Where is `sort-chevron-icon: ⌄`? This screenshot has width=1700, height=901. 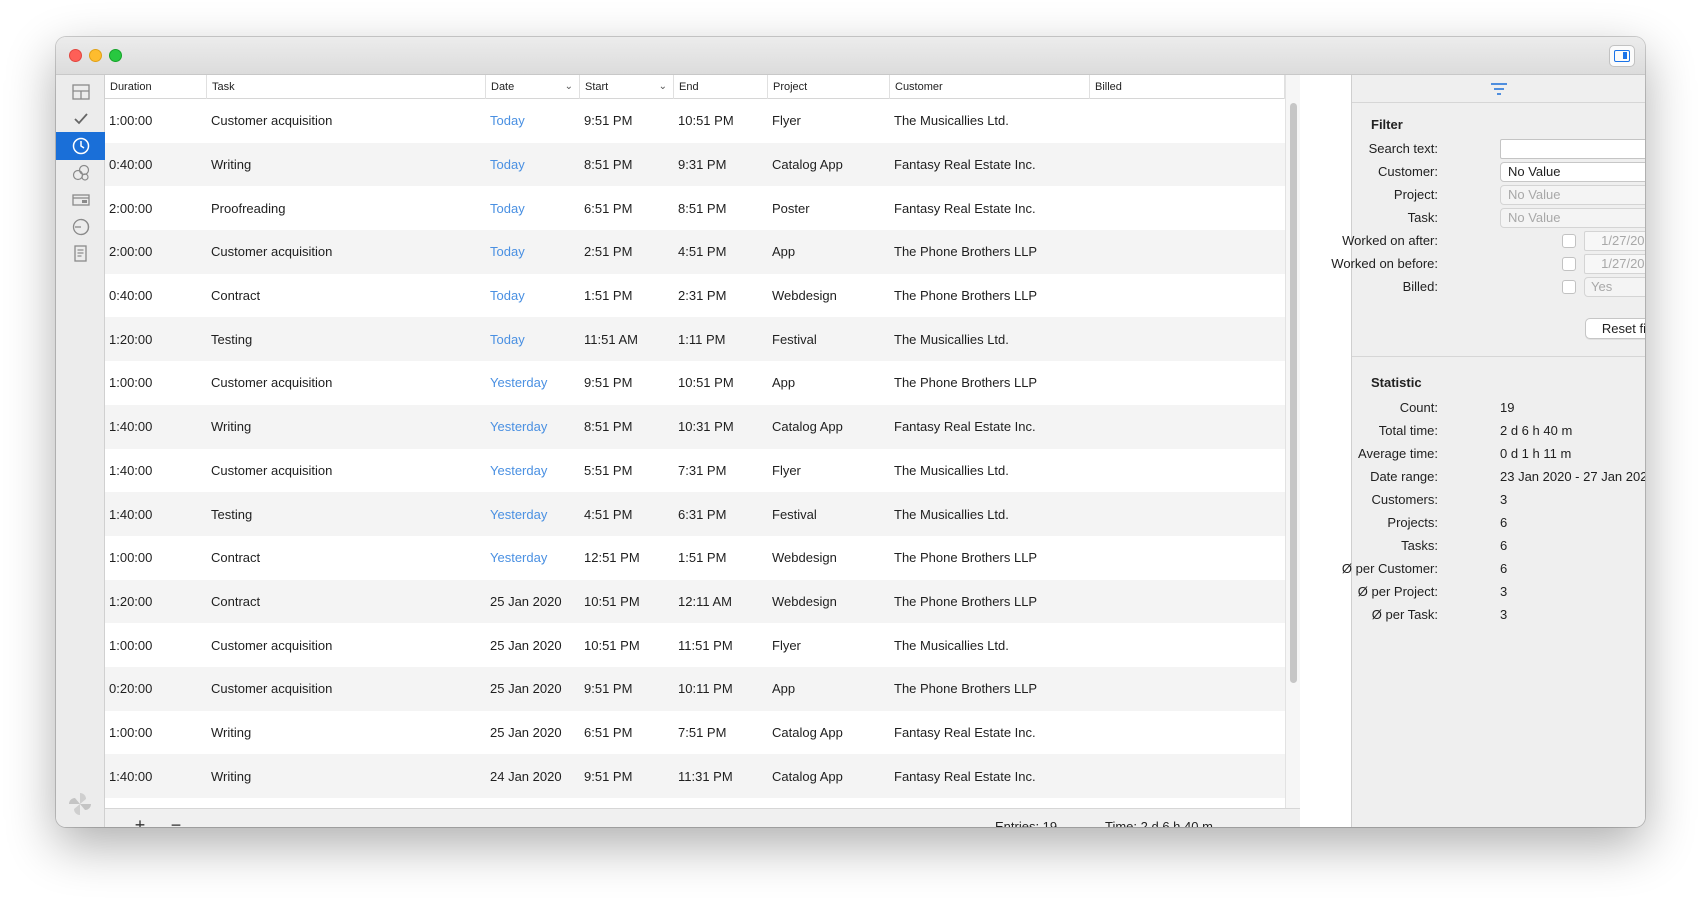
sort-chevron-icon: ⌄ is located at coordinates (568, 86).